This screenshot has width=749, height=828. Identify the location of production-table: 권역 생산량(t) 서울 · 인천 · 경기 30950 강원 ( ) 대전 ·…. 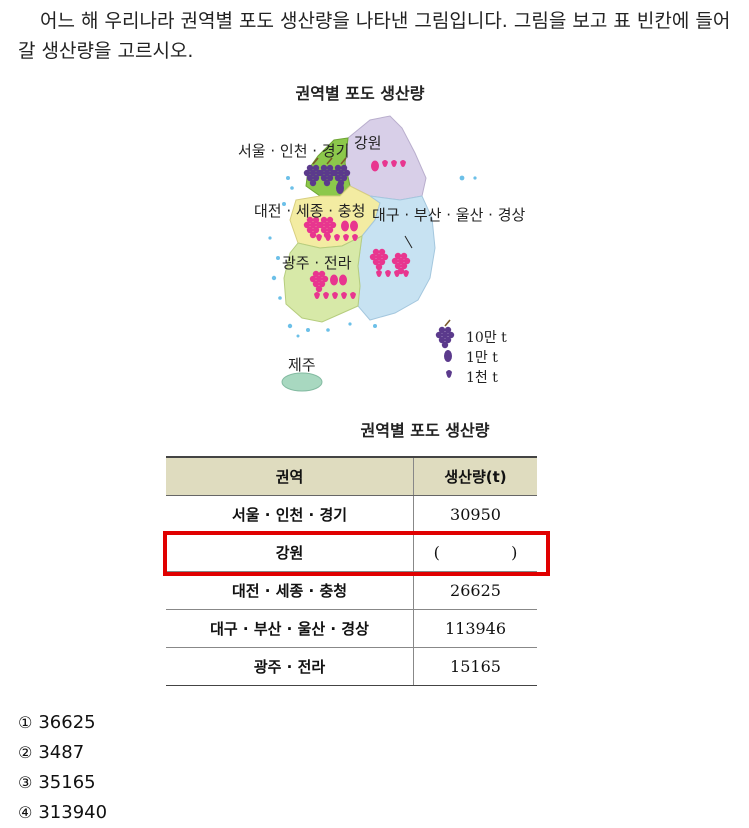
(351, 571).